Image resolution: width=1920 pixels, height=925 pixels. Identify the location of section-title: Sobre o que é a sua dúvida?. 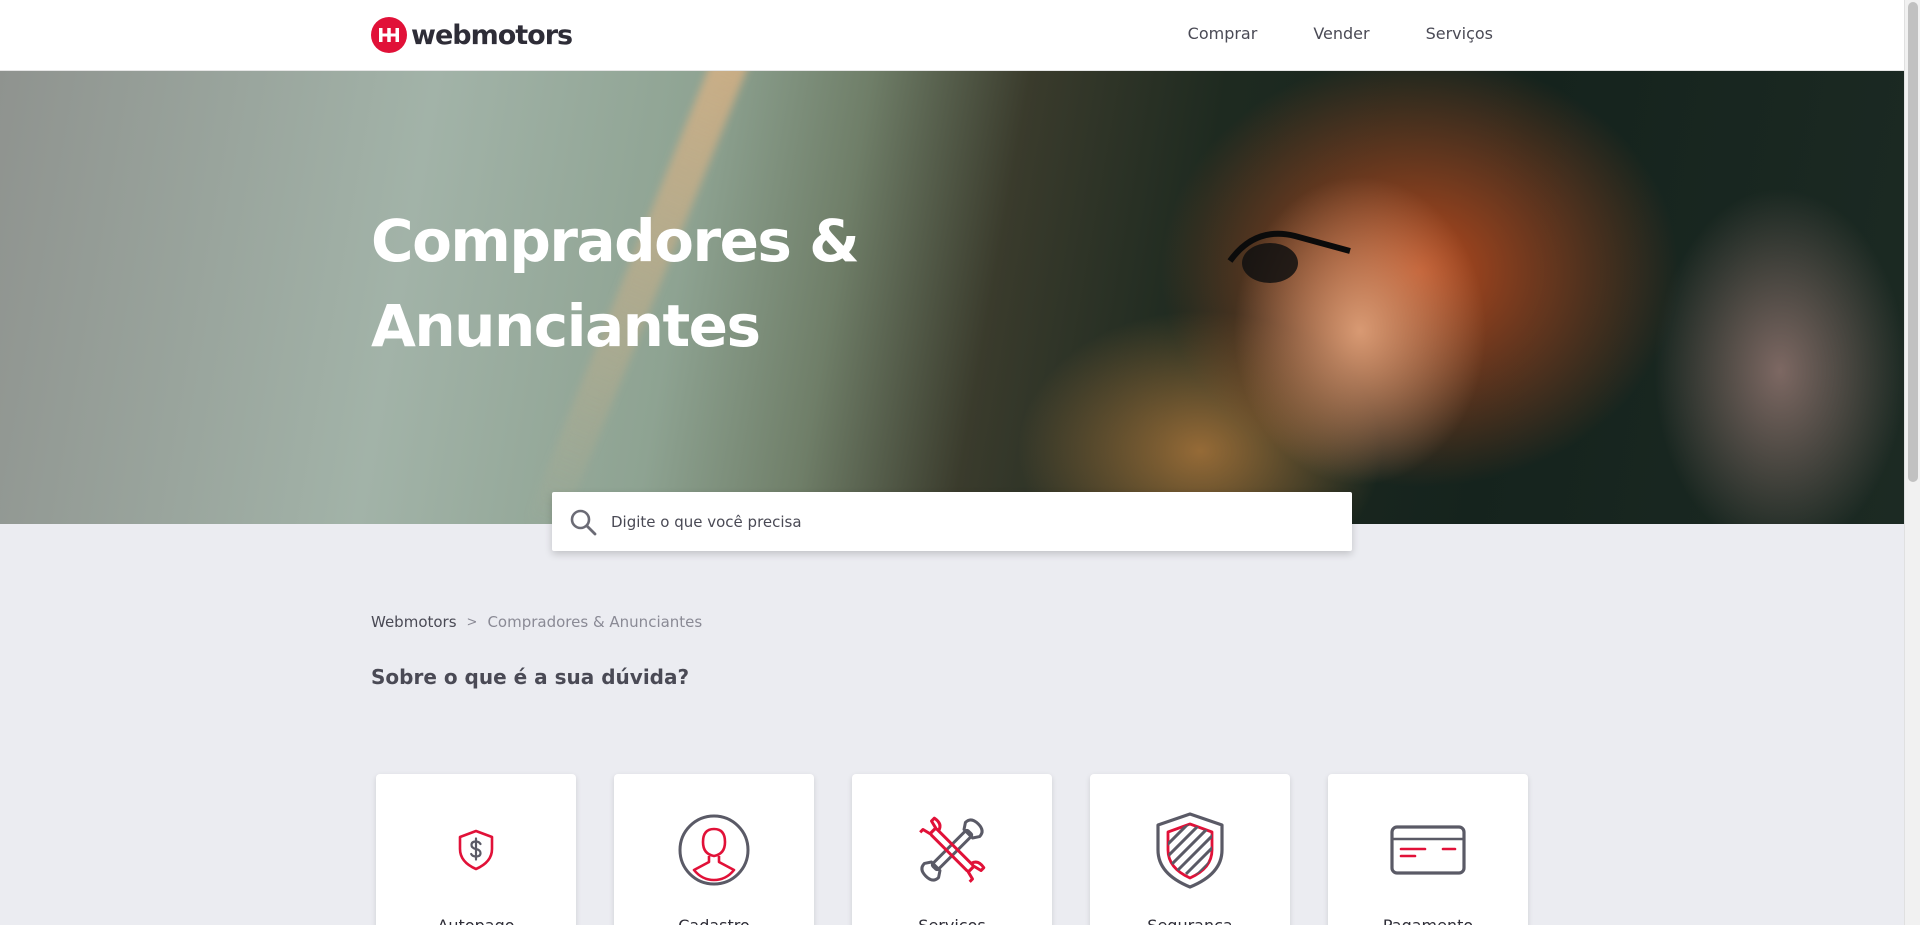
(530, 677).